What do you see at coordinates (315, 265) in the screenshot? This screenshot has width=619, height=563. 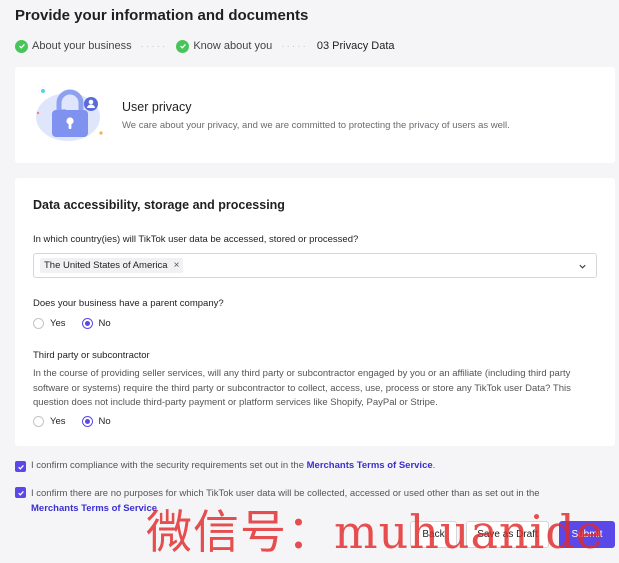 I see `country-select: The United States of America ×` at bounding box center [315, 265].